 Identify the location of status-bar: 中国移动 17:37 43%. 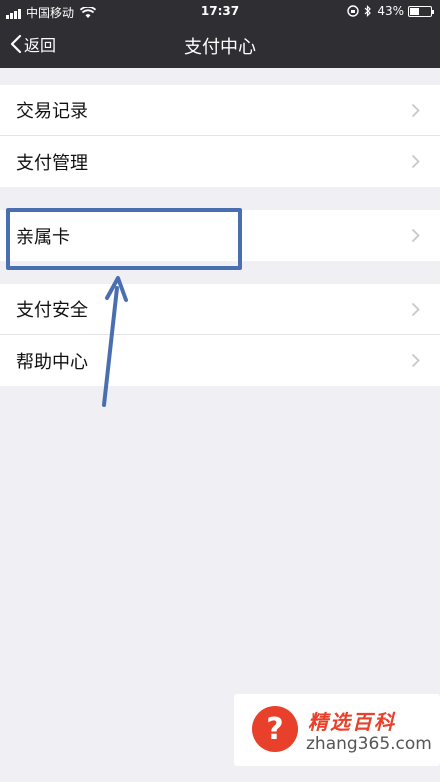
(220, 12).